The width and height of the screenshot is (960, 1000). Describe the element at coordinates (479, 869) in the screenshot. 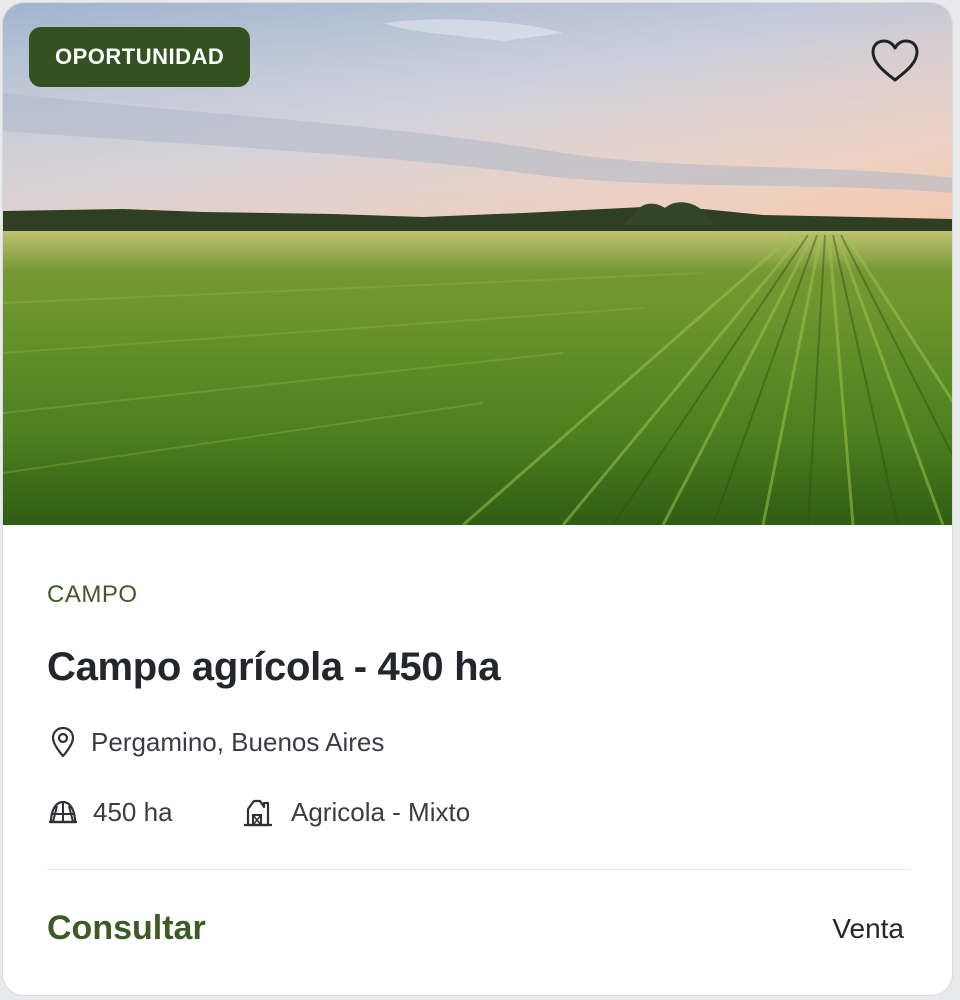

I see `divider` at that location.